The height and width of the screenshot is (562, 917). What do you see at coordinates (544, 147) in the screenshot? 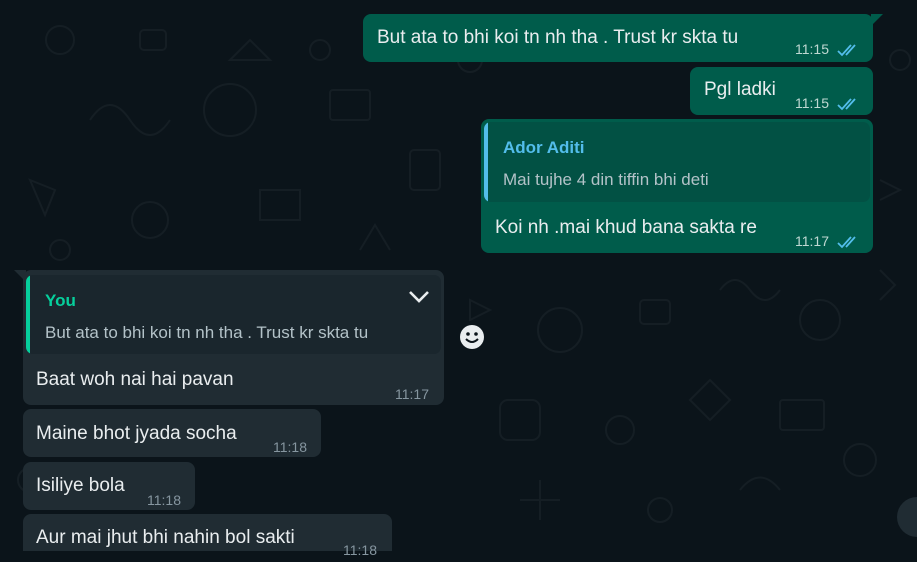
I see `quote-author: Ador Aditi` at bounding box center [544, 147].